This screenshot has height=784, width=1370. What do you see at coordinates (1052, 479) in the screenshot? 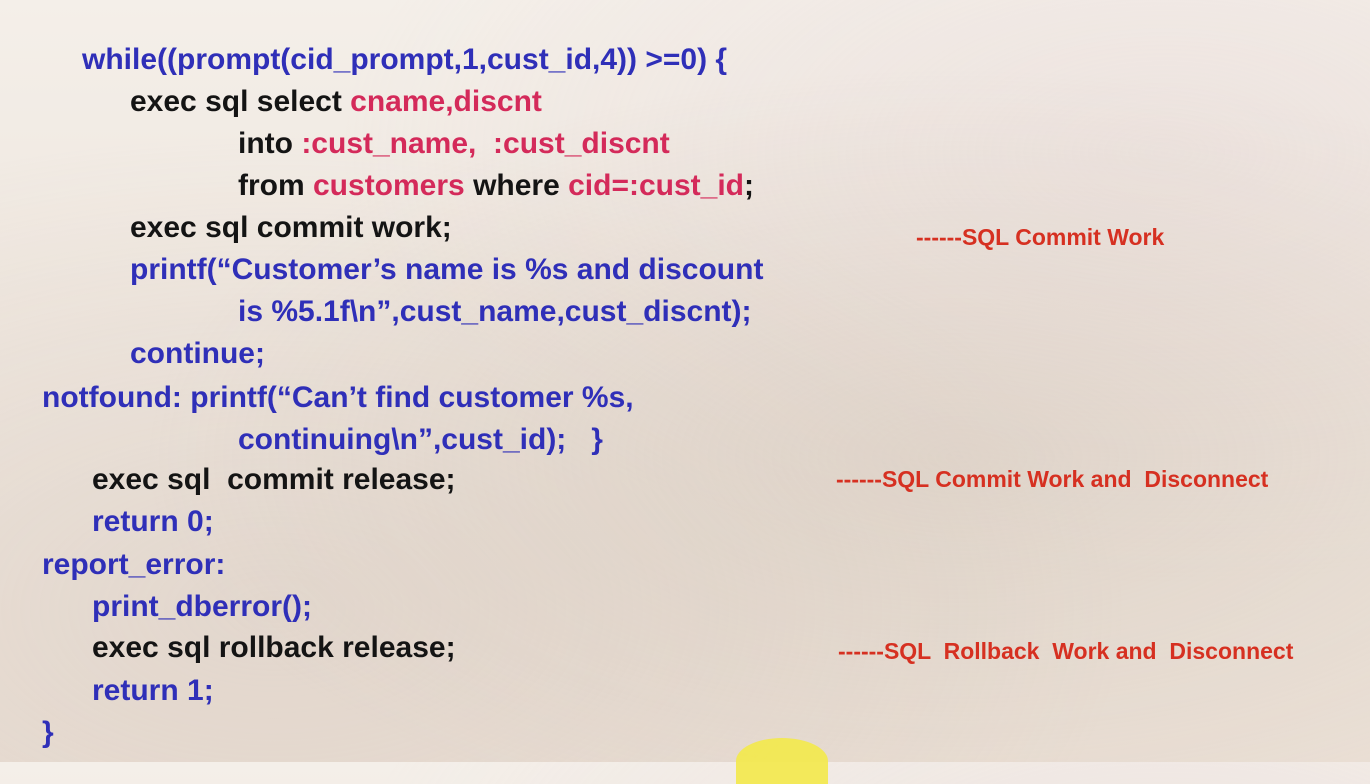
I see `annotation-commit-disconnect: ------SQL Commit Work and Disconnect` at bounding box center [1052, 479].